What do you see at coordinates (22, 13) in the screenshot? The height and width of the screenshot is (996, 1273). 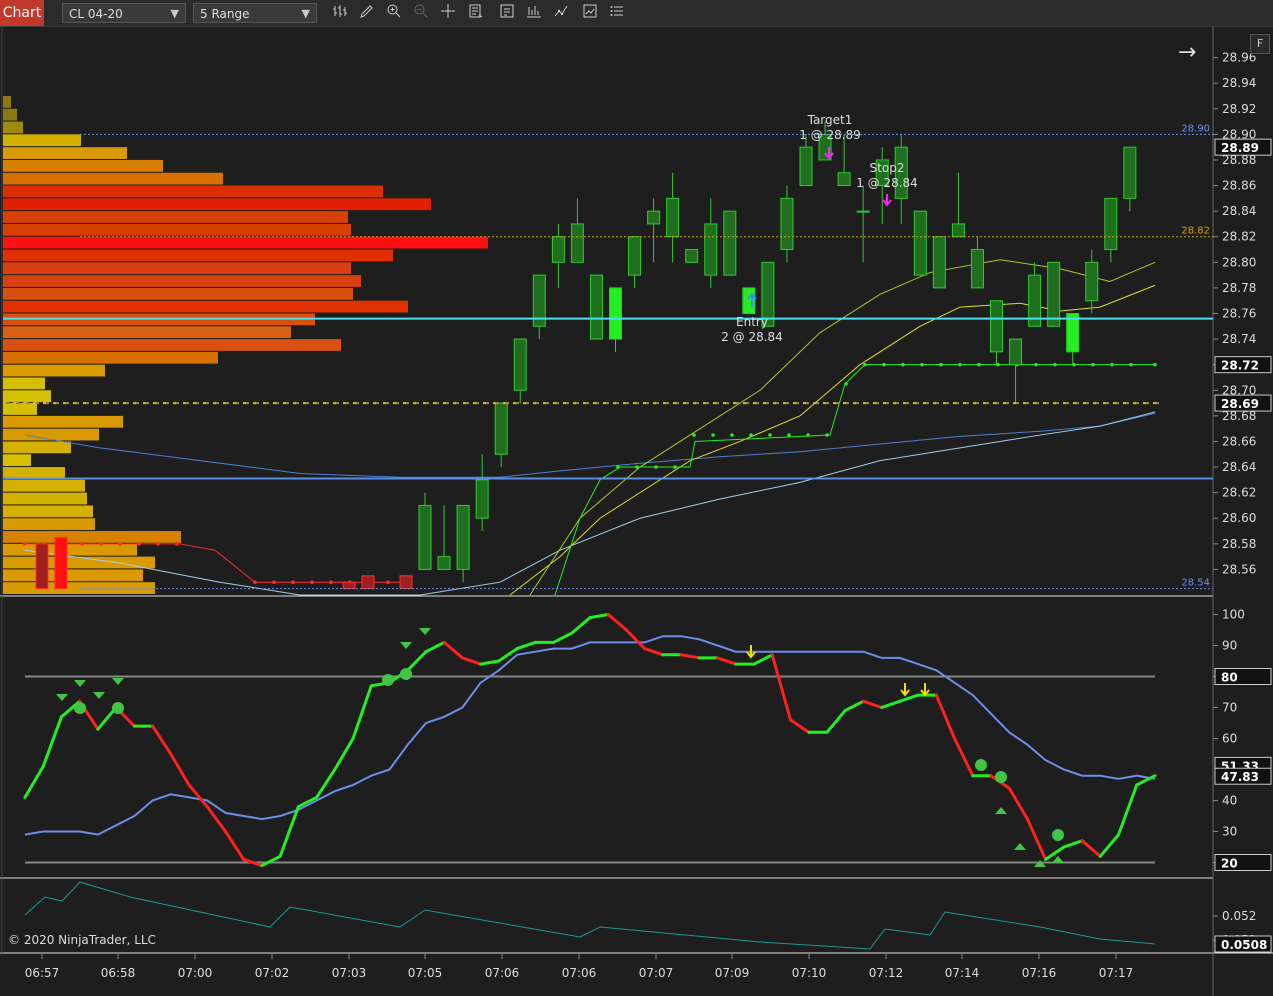 I see `chart-tab: Chart` at bounding box center [22, 13].